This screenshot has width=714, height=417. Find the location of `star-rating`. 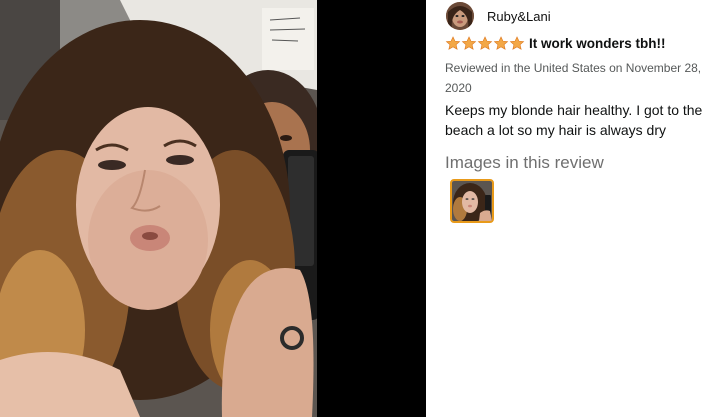

star-rating is located at coordinates (485, 43).